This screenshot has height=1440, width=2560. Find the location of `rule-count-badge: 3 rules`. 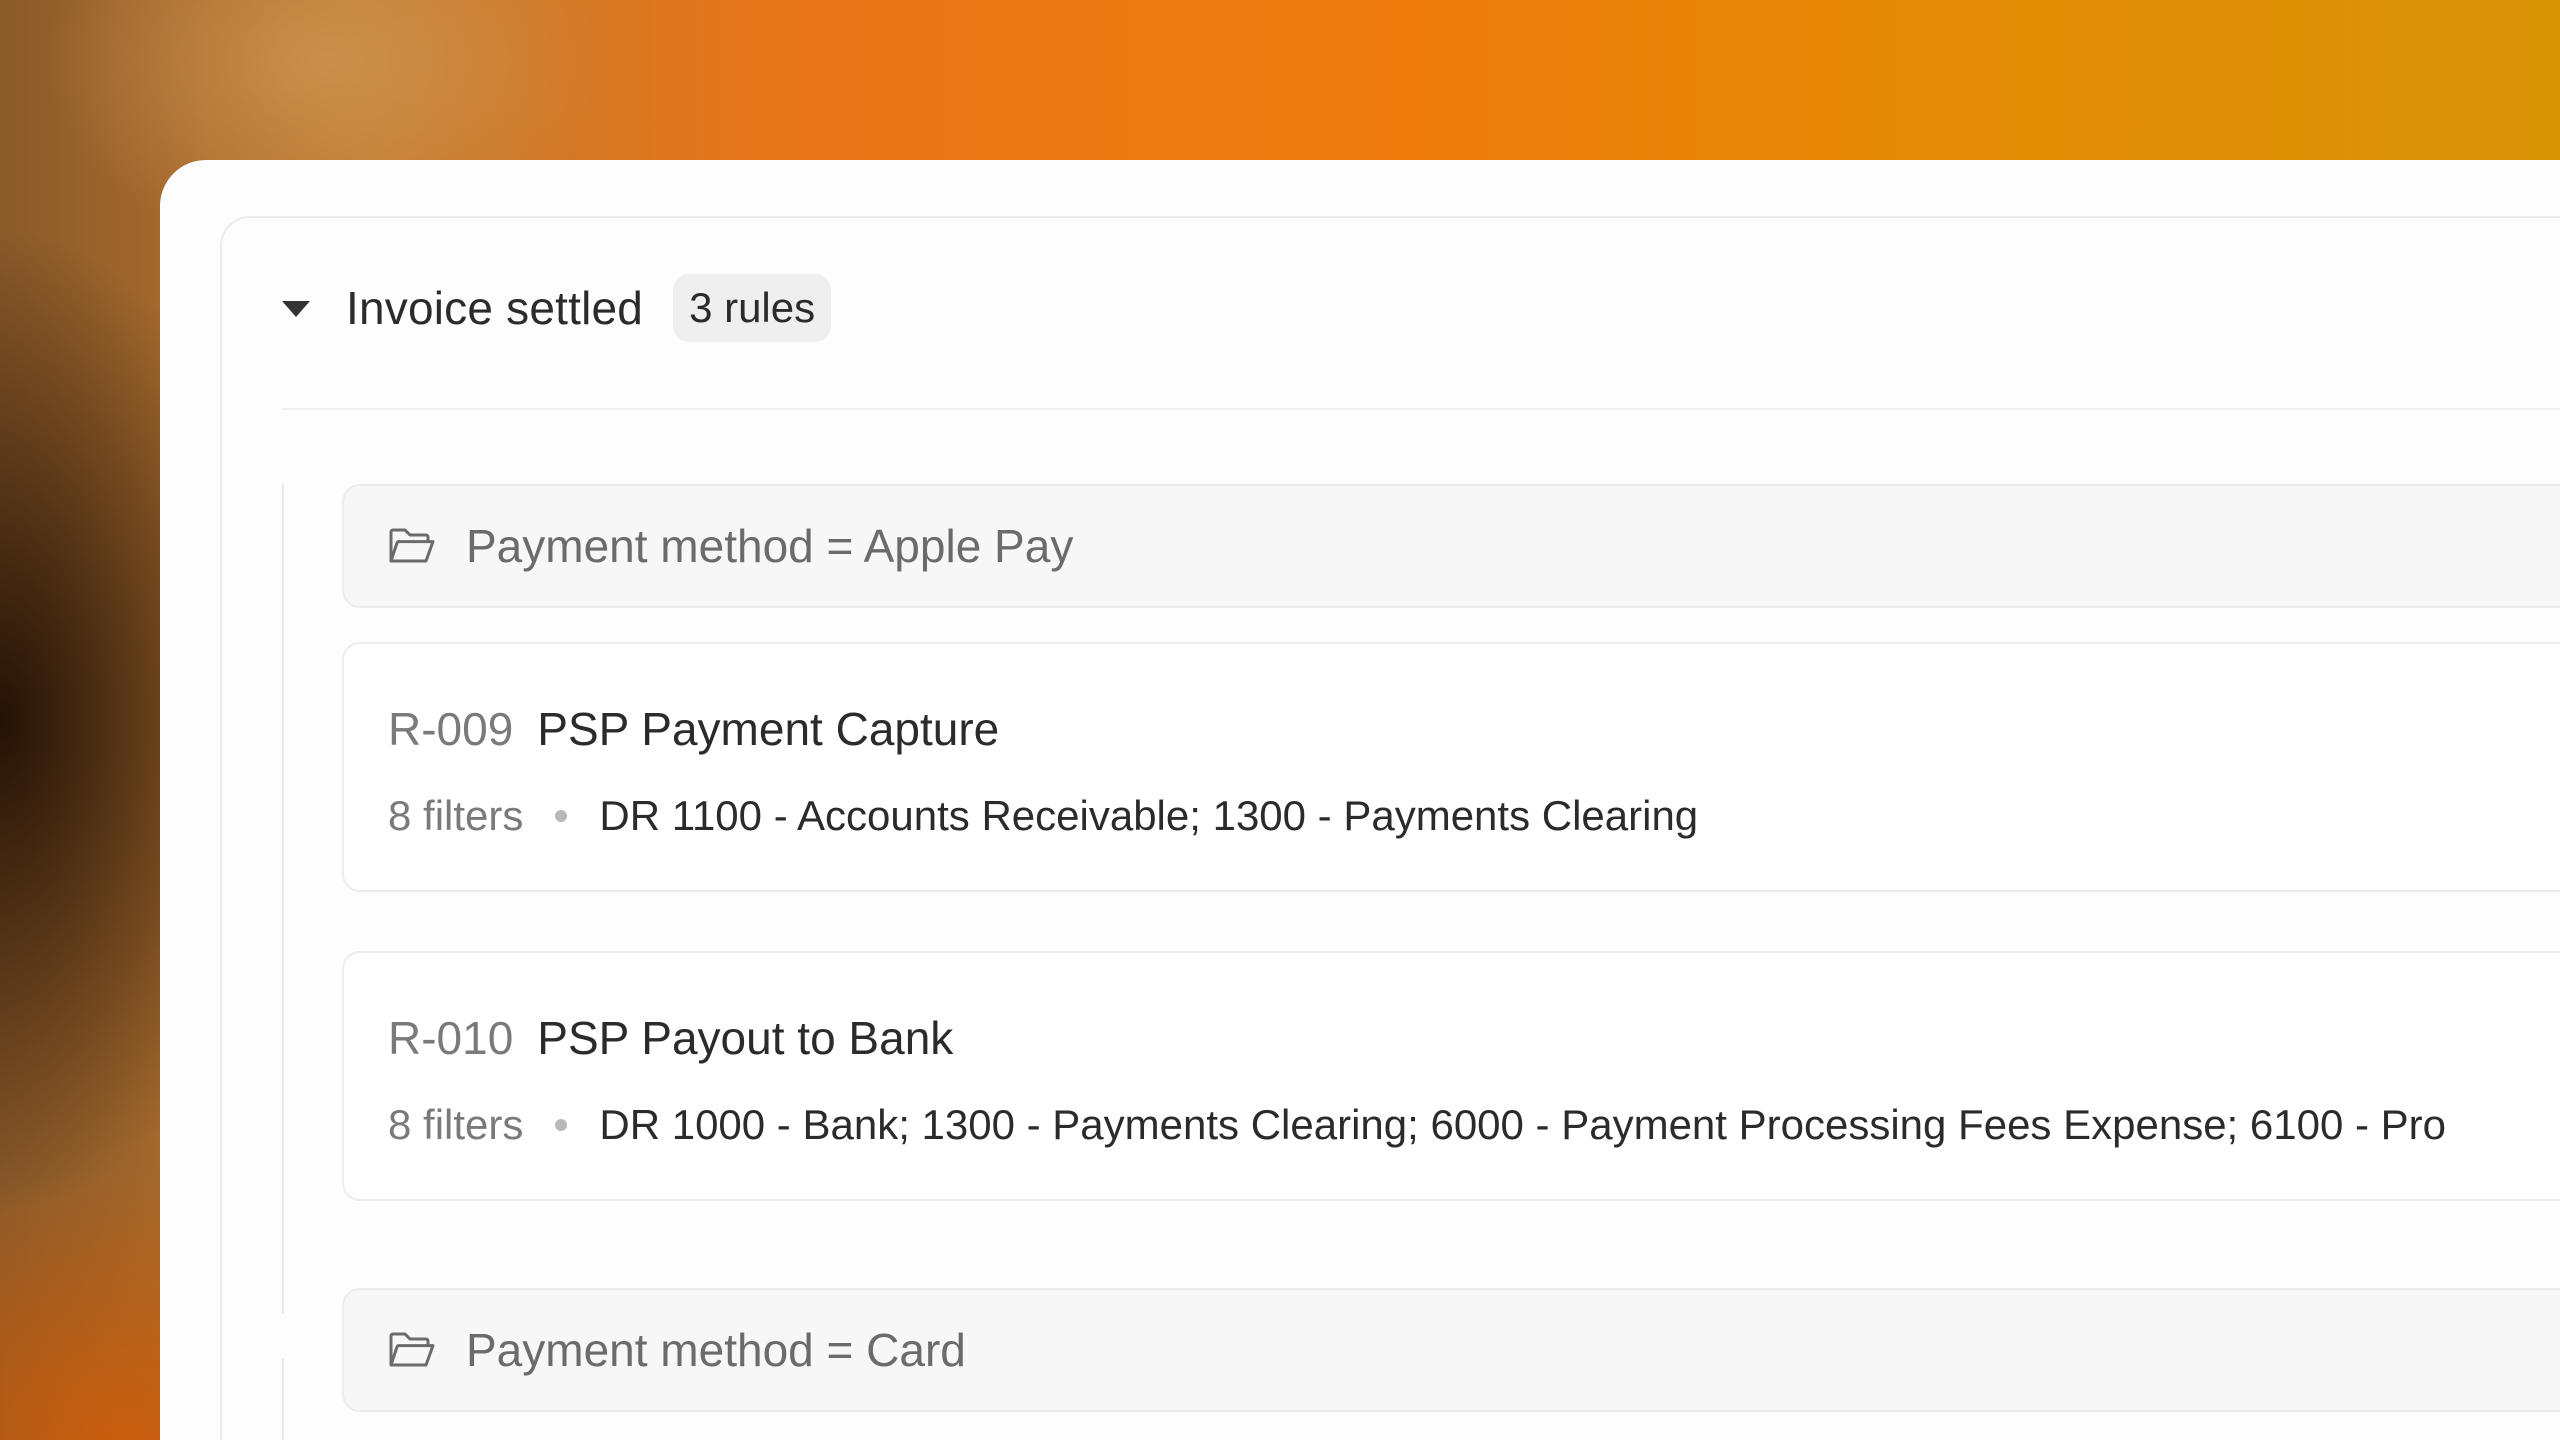

rule-count-badge: 3 rules is located at coordinates (752, 308).